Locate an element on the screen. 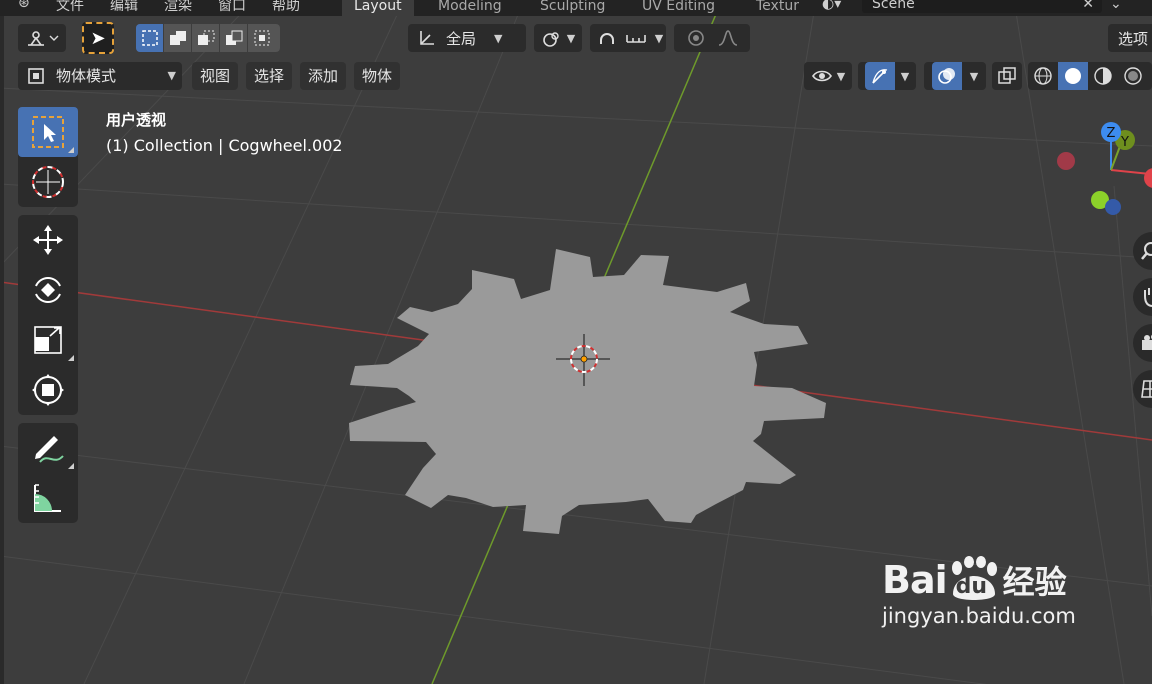 This screenshot has height=684, width=1152. snap-increment-icon is located at coordinates (636, 38).